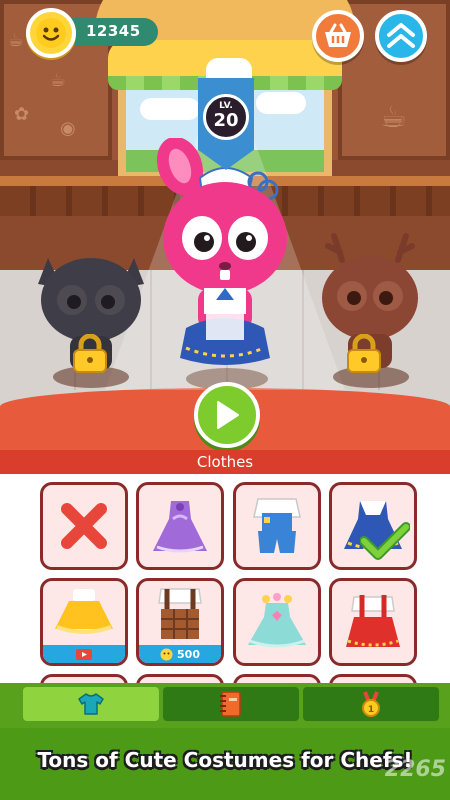  I want to click on level-badge: LV. 20, so click(226, 117).